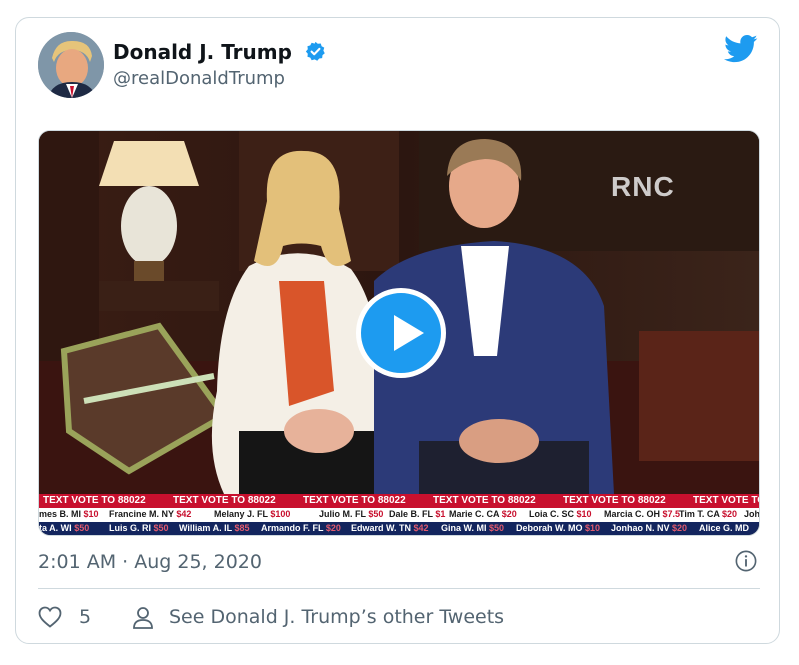 The image size is (799, 665). What do you see at coordinates (143, 618) in the screenshot?
I see `person-icon` at bounding box center [143, 618].